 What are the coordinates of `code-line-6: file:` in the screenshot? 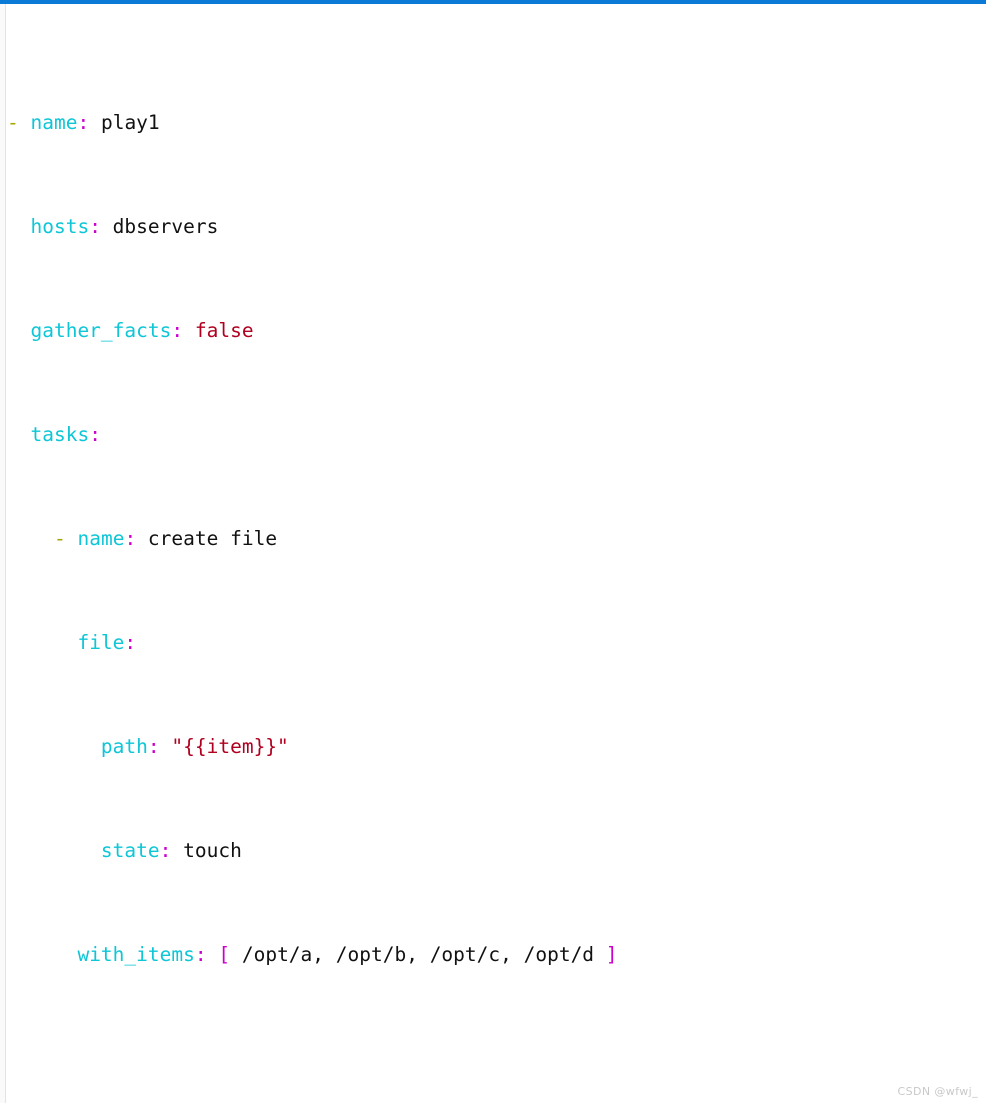 It's located at (107, 642).